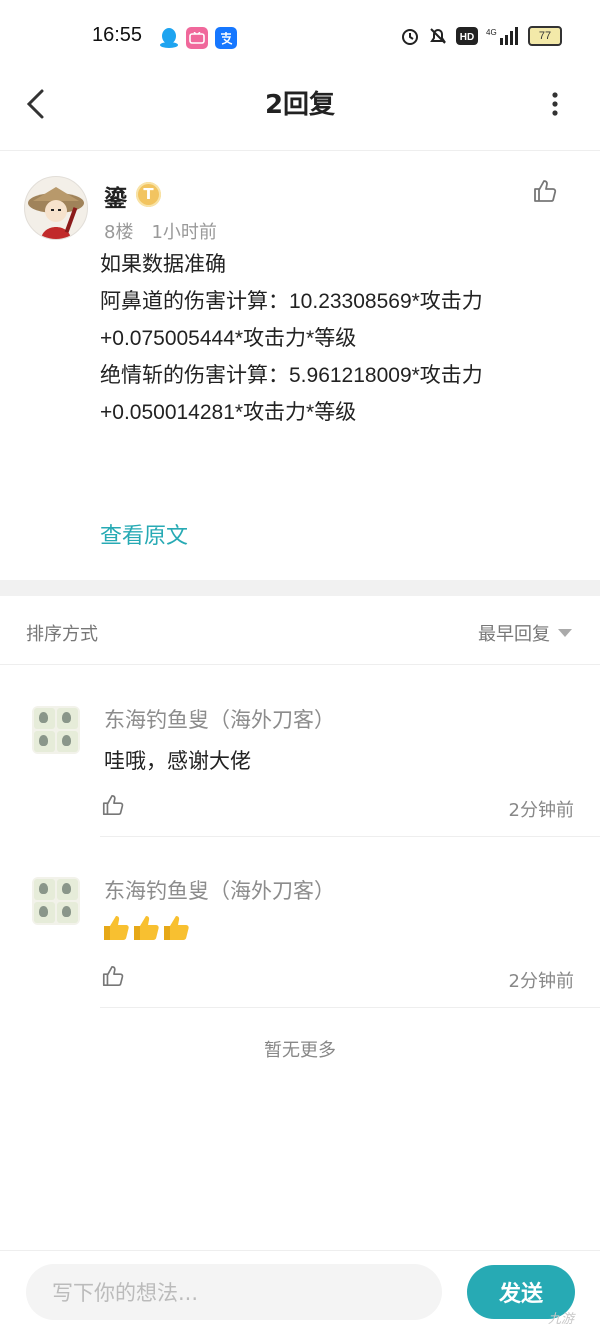 This screenshot has width=600, height=1333. Describe the element at coordinates (438, 36) in the screenshot. I see `mute-bell-icon` at that location.